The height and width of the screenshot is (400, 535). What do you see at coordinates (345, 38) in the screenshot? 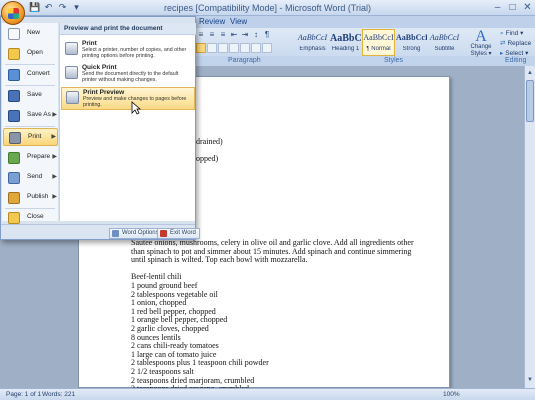
I see `style-sample: AaBbC` at bounding box center [345, 38].